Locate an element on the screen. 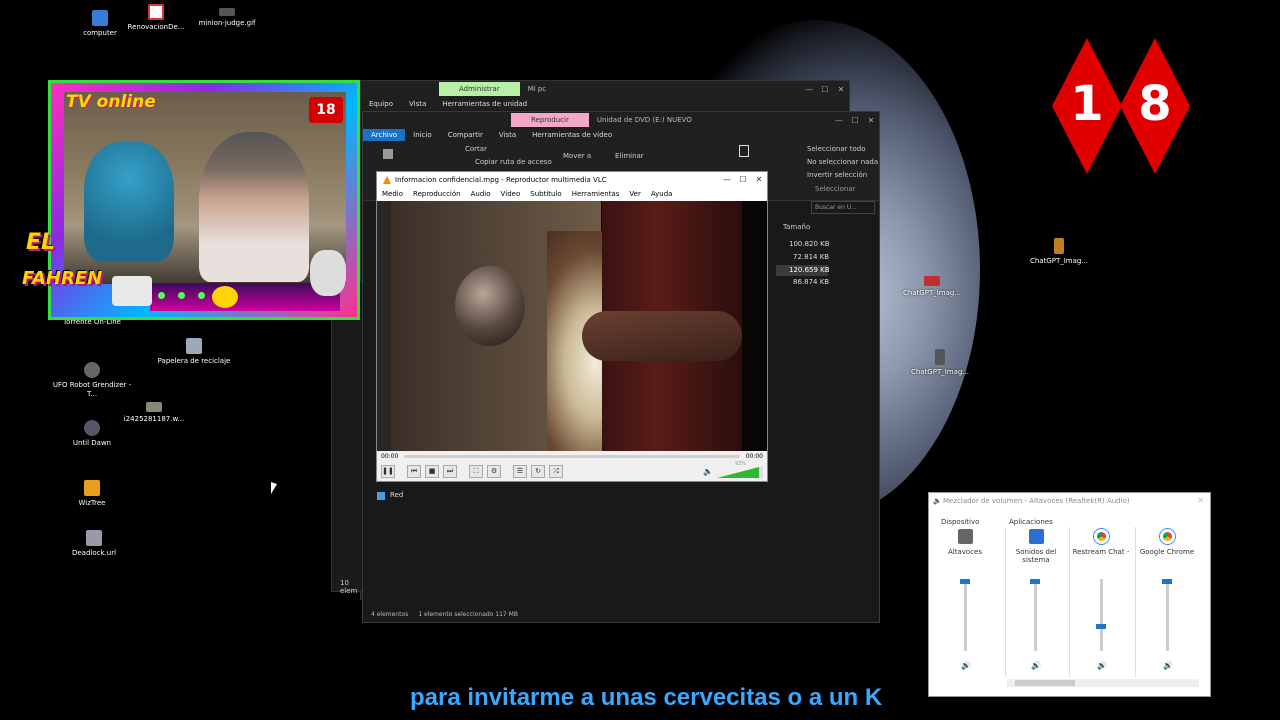  window-title: Mi pc is located at coordinates (537, 89).